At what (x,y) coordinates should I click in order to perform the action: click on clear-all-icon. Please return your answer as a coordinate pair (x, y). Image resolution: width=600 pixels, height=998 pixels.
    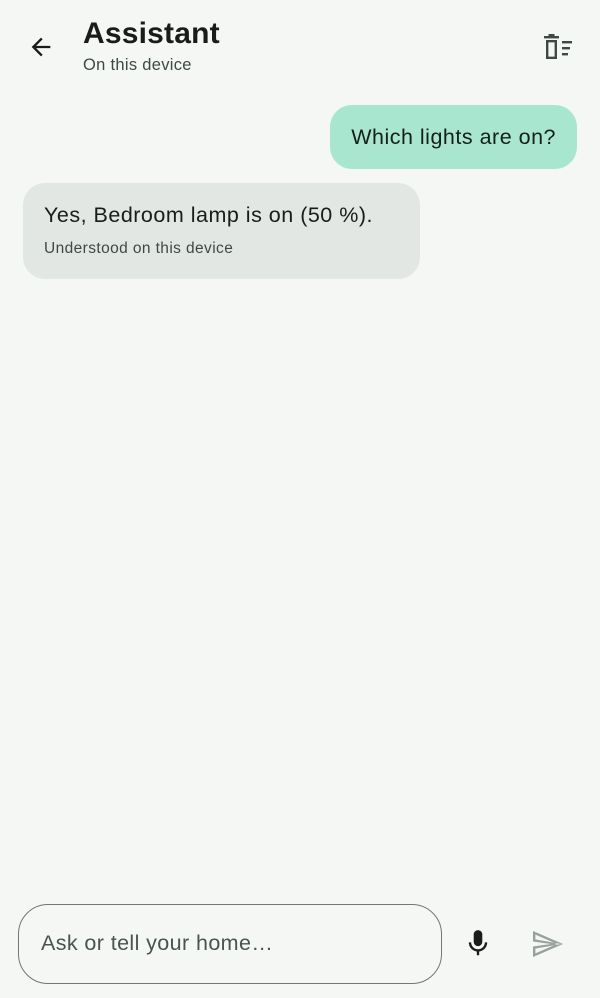
    Looking at the image, I should click on (558, 46).